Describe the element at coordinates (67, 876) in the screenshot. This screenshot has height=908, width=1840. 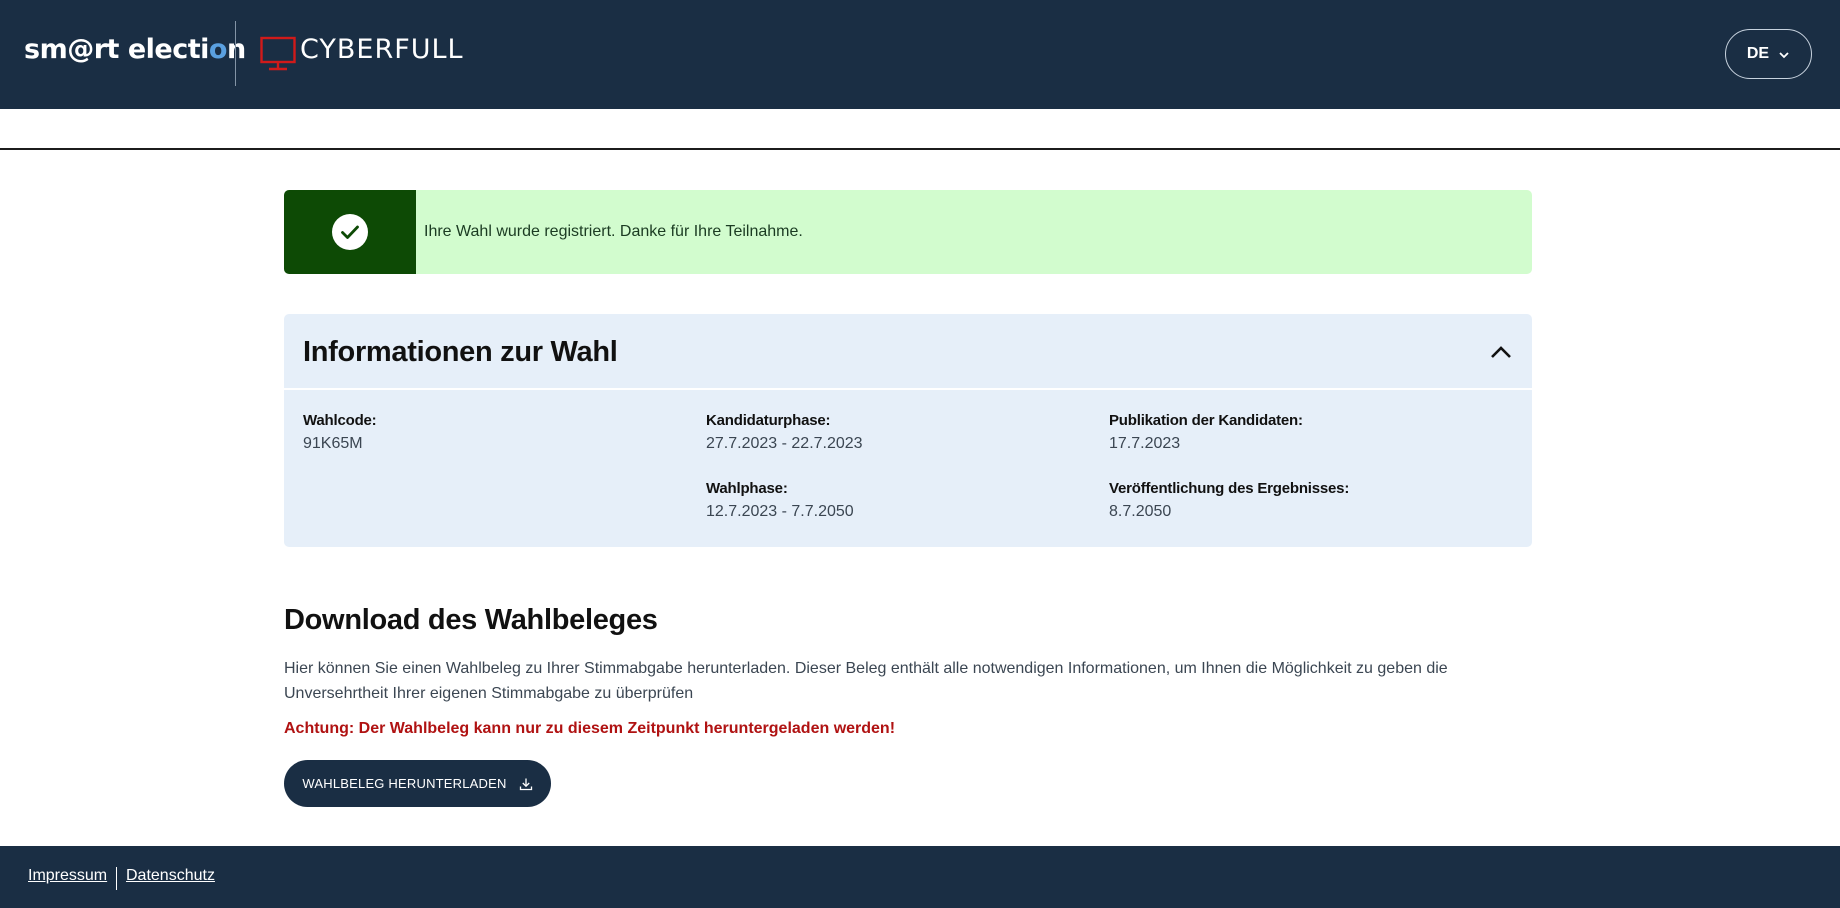
I see `imprint-link: Impressum` at that location.